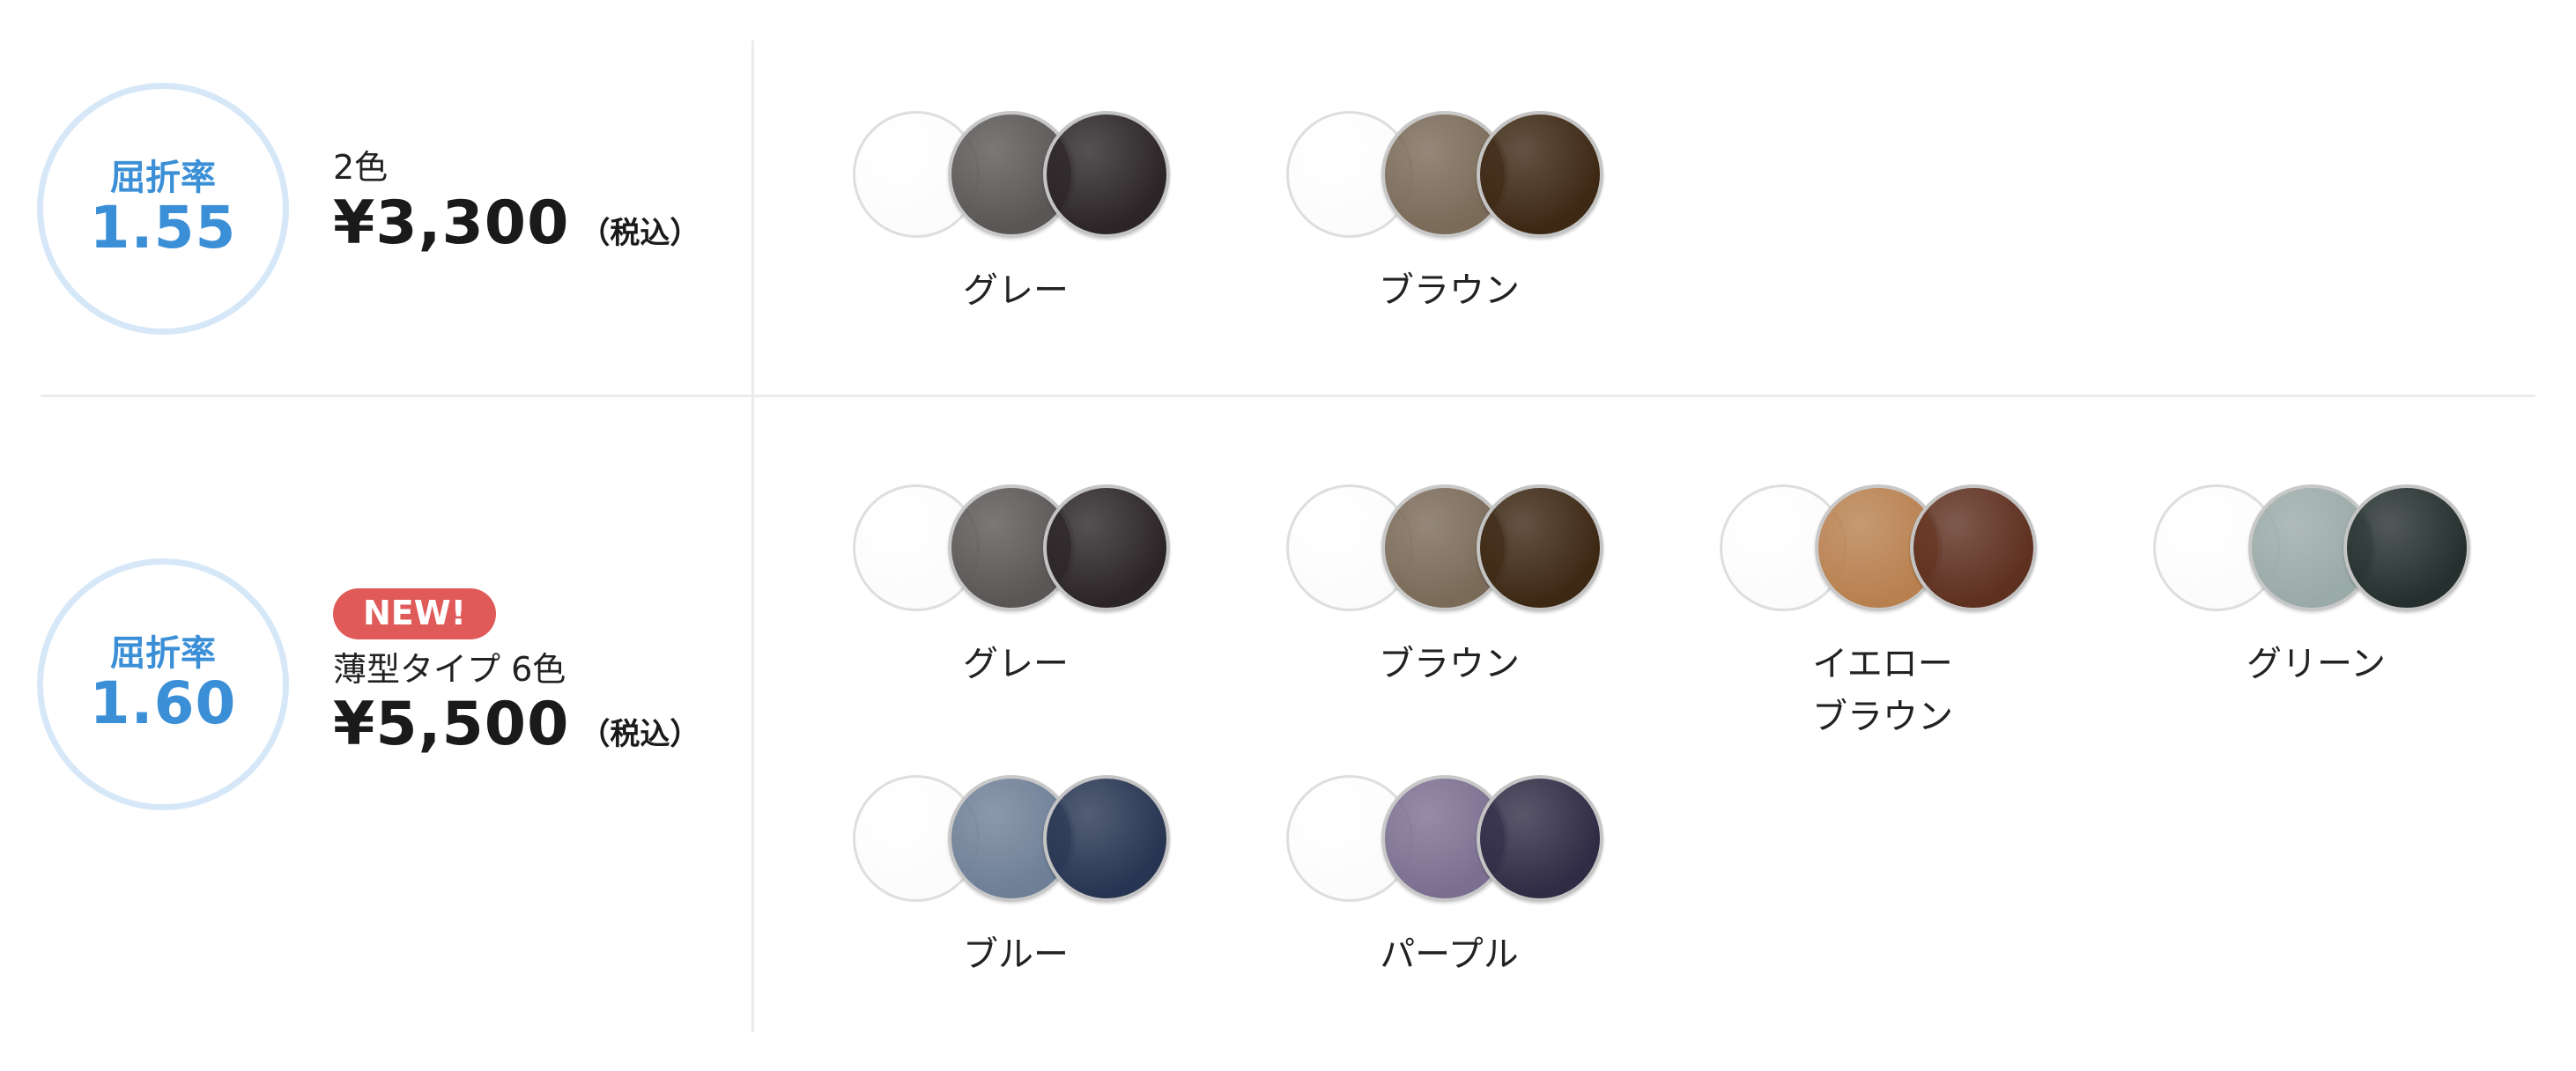 The height and width of the screenshot is (1071, 2576). I want to click on badge-index-value: 1.55, so click(163, 228).